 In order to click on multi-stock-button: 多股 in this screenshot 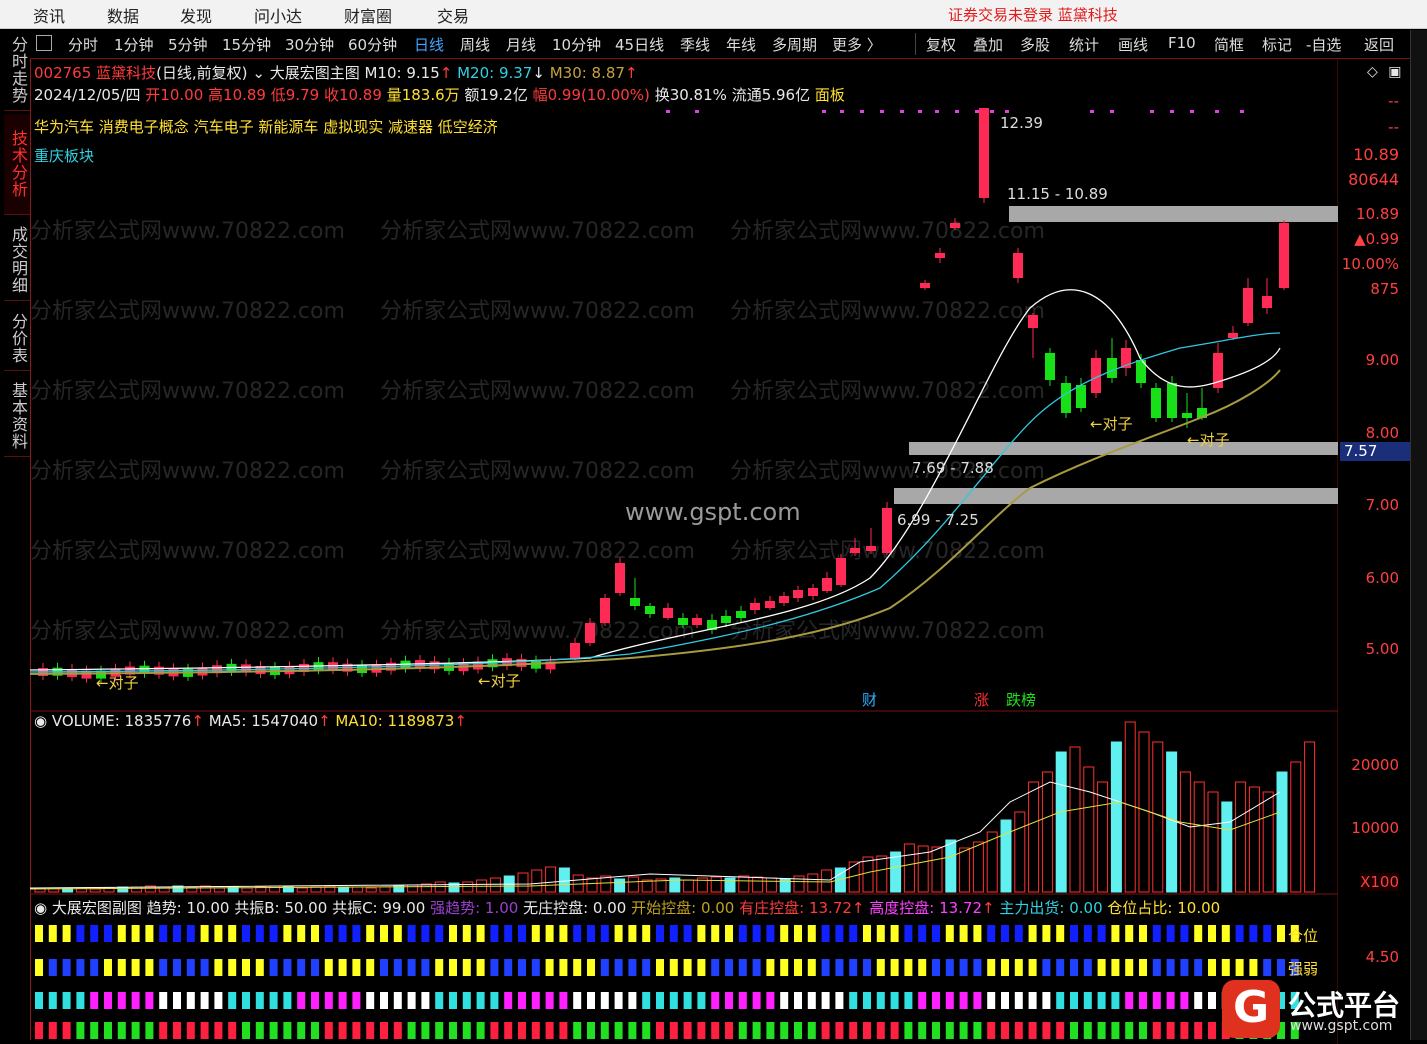, I will do `click(1035, 44)`.